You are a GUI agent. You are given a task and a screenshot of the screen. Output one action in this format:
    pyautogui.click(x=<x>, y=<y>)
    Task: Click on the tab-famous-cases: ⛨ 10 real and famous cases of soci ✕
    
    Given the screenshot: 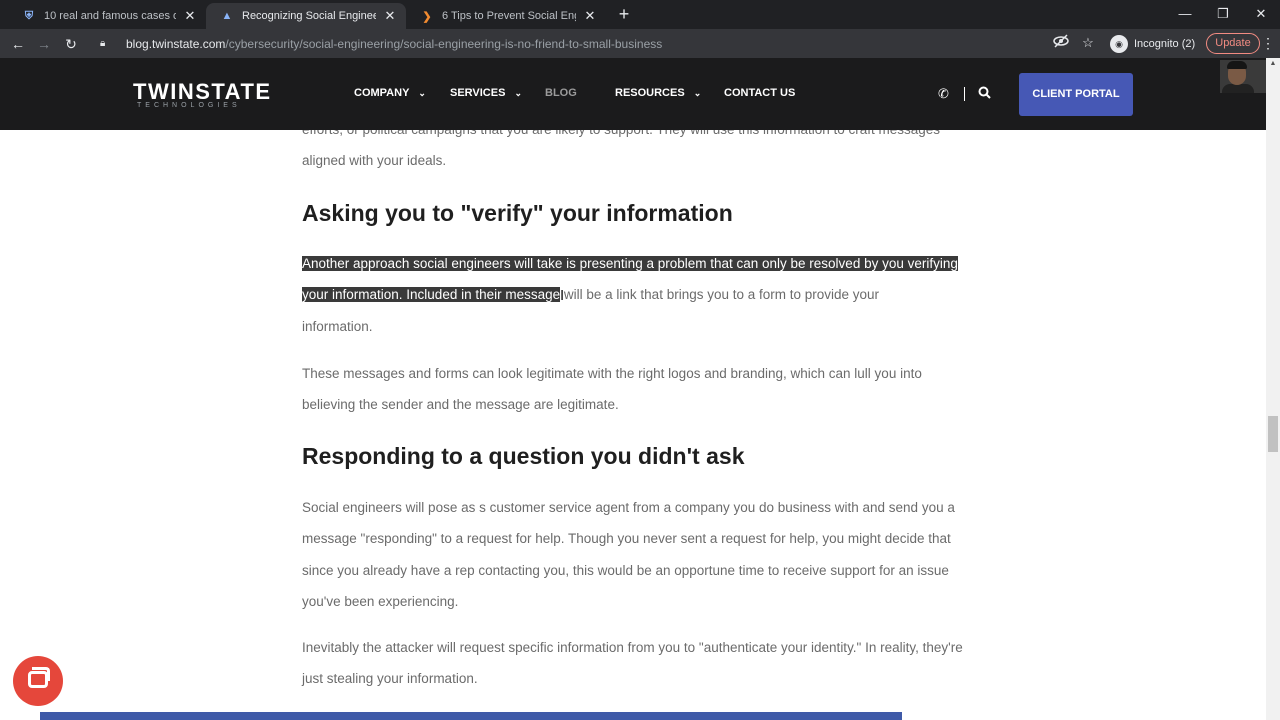 What is the action you would take?
    pyautogui.click(x=107, y=16)
    